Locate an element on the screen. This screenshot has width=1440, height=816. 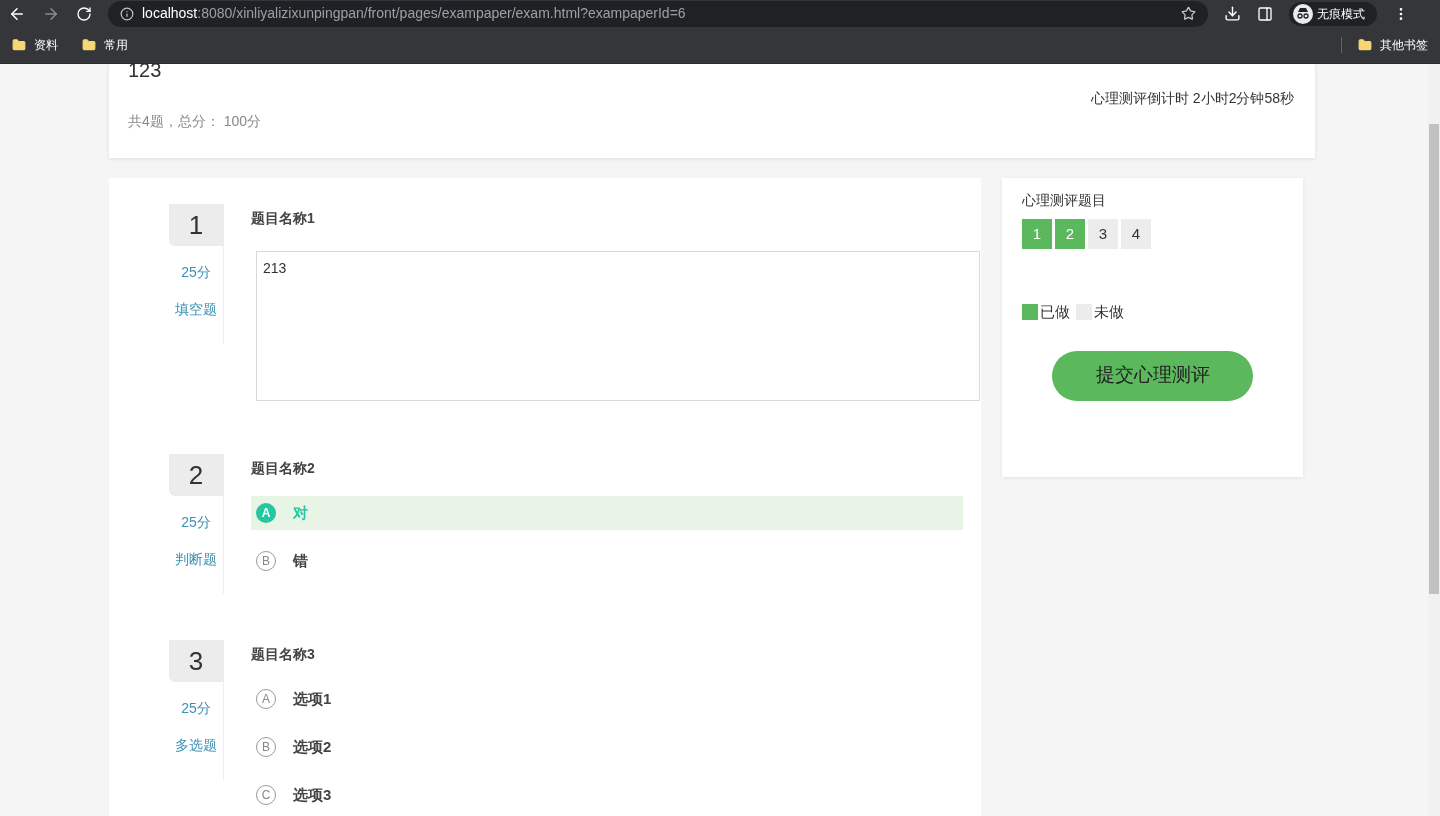
address-bar: localhost:8080/xinliyalizixunpingpan/front/pages/exampaper/exam.html?exampaperId=6 is located at coordinates (658, 13).